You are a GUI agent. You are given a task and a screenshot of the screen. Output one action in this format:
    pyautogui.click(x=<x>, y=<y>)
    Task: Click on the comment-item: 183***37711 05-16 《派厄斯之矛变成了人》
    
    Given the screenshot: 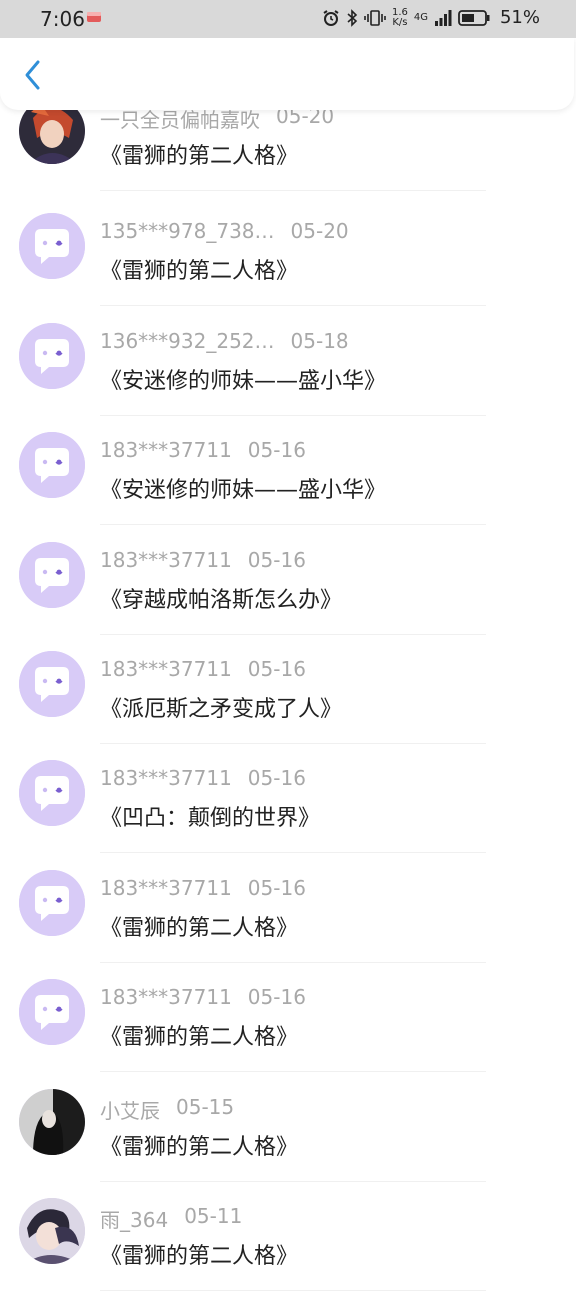 What is the action you would take?
    pyautogui.click(x=288, y=697)
    